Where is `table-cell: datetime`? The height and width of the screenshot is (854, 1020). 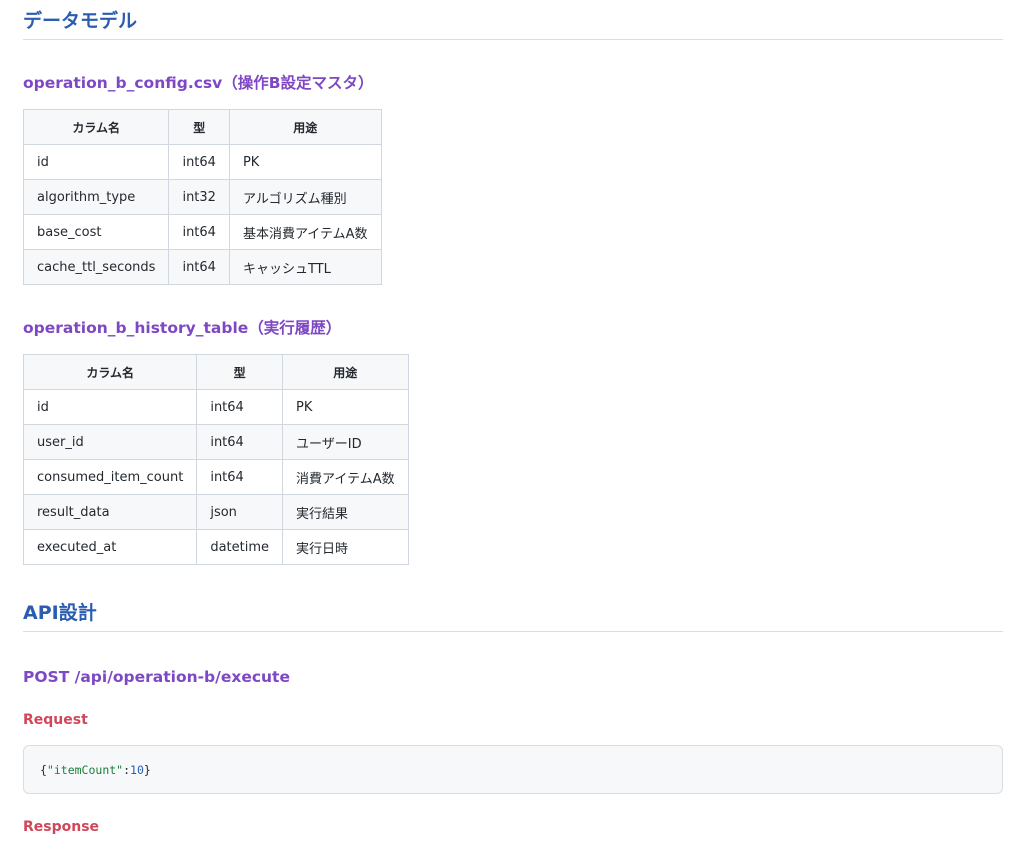 table-cell: datetime is located at coordinates (240, 547).